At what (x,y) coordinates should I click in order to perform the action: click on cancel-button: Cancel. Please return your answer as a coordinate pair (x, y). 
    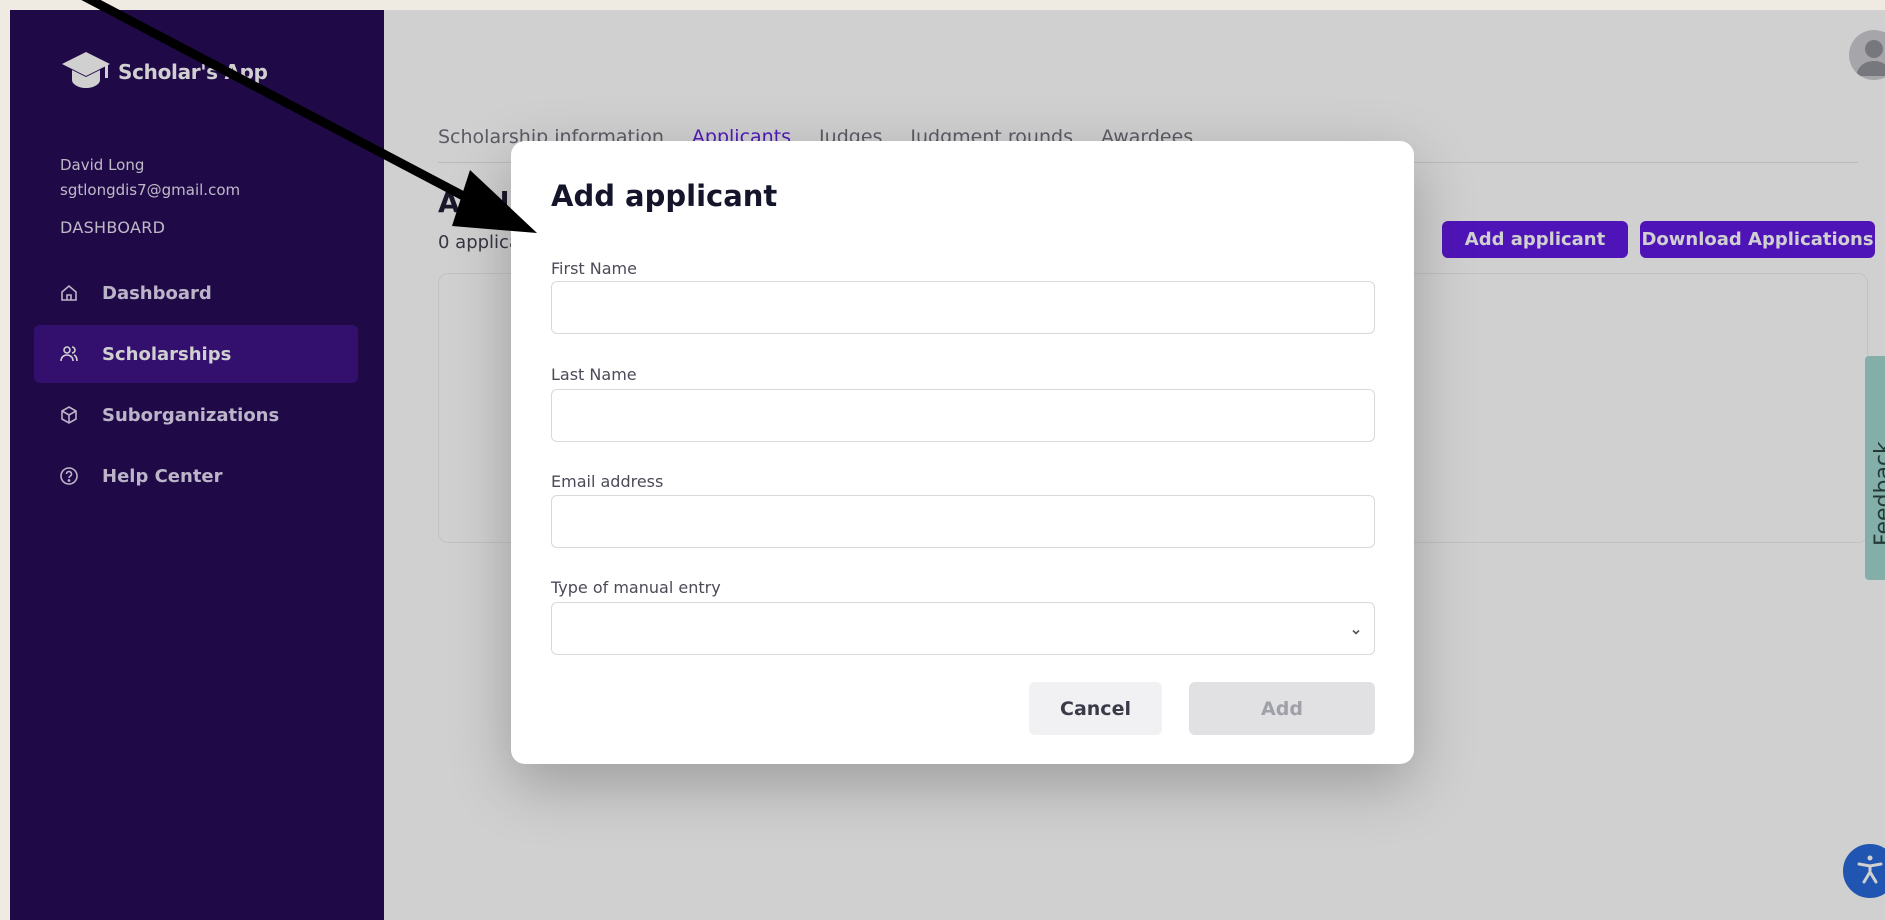
    Looking at the image, I should click on (1095, 708).